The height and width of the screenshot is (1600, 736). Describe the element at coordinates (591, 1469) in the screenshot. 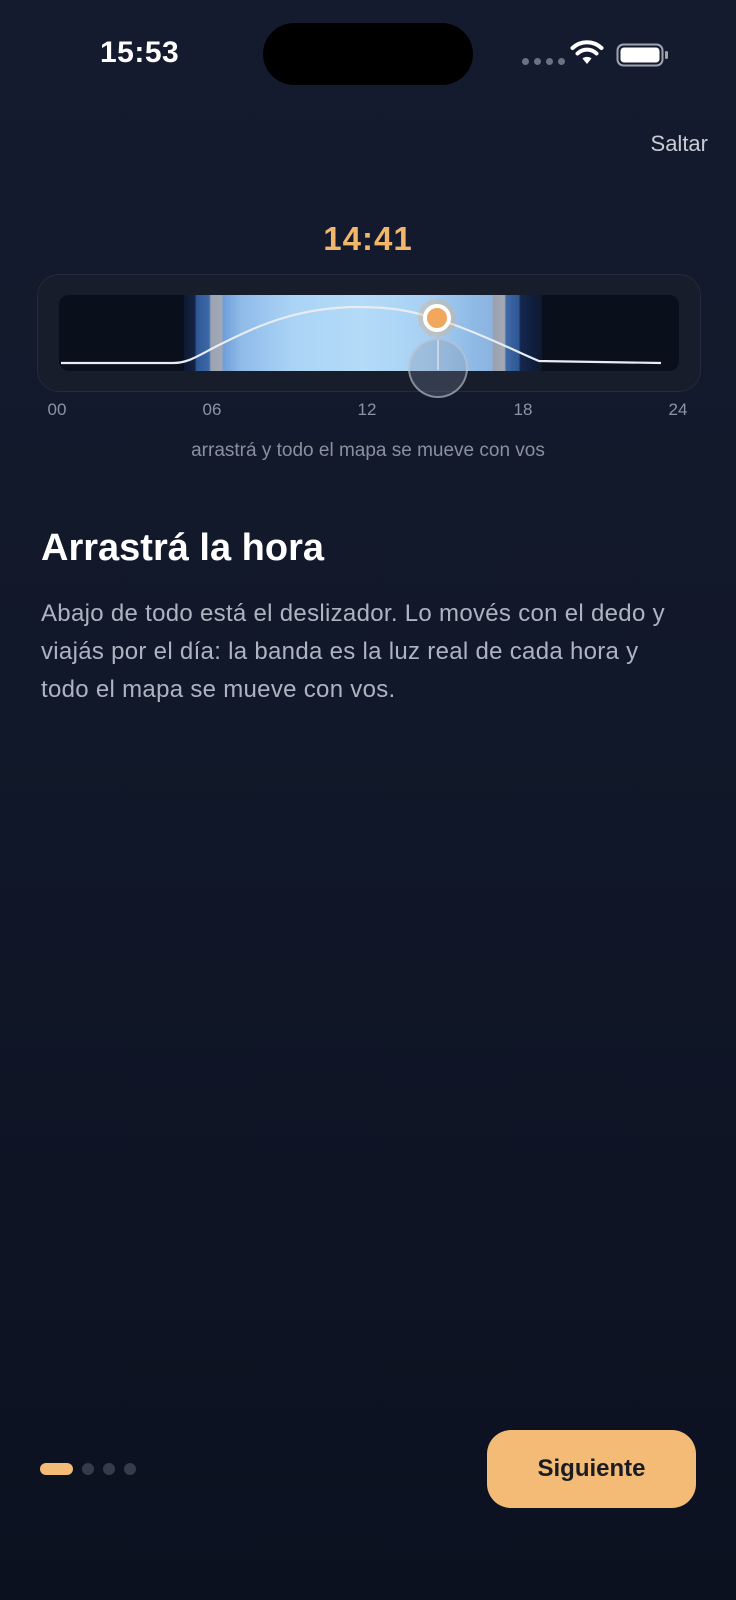

I see `next-button: Siguiente` at that location.